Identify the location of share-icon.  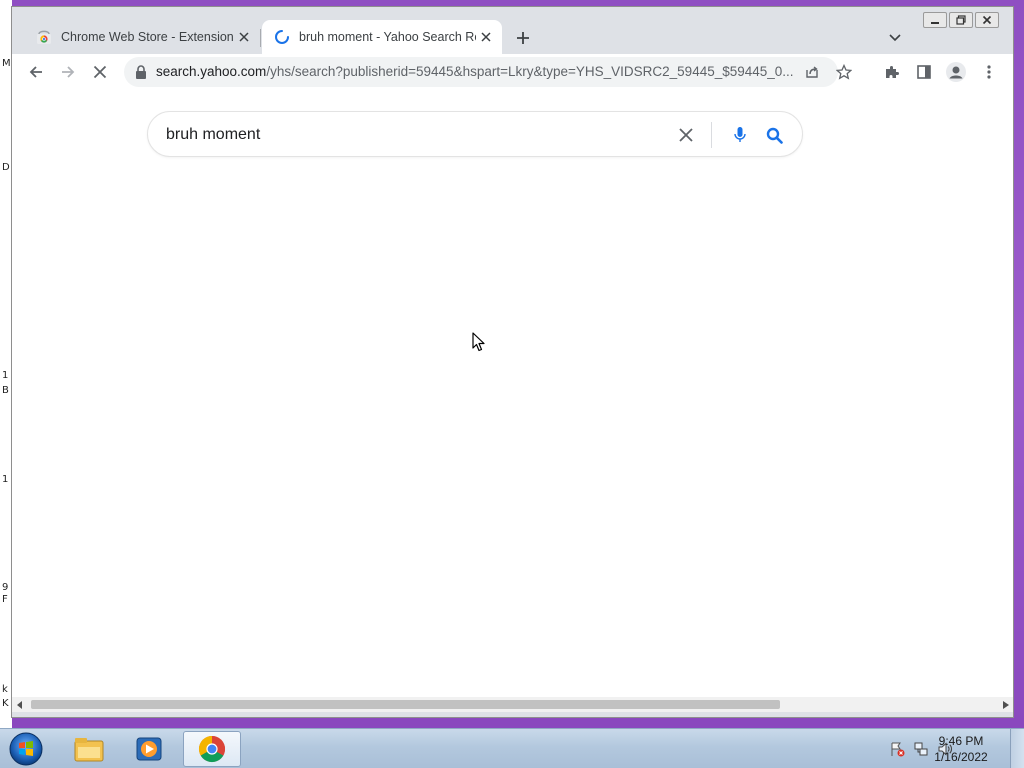
(812, 72).